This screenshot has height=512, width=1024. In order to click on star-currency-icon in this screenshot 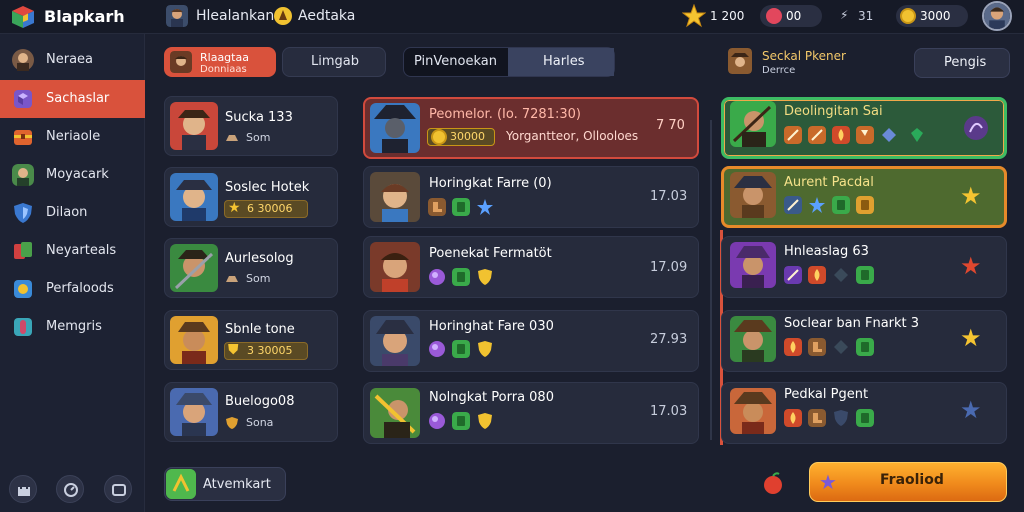, I will do `click(694, 16)`.